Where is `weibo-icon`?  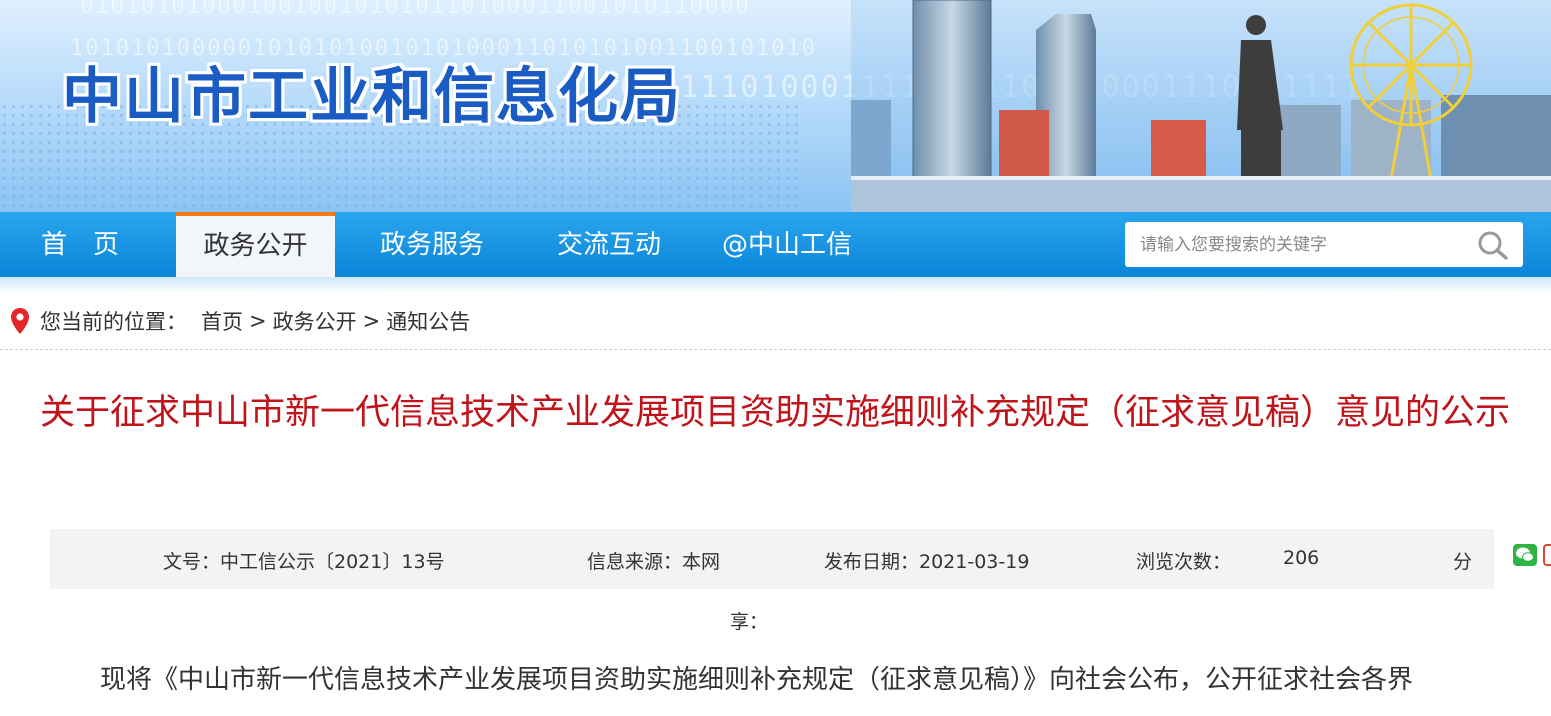 weibo-icon is located at coordinates (1547, 555).